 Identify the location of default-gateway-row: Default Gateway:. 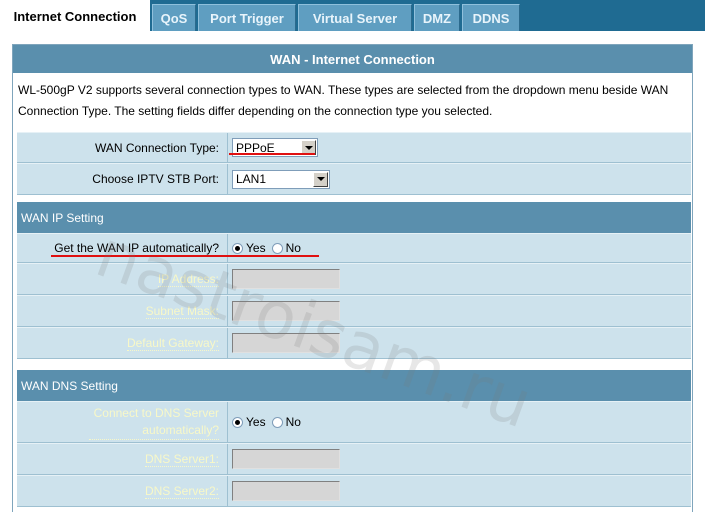
(354, 343).